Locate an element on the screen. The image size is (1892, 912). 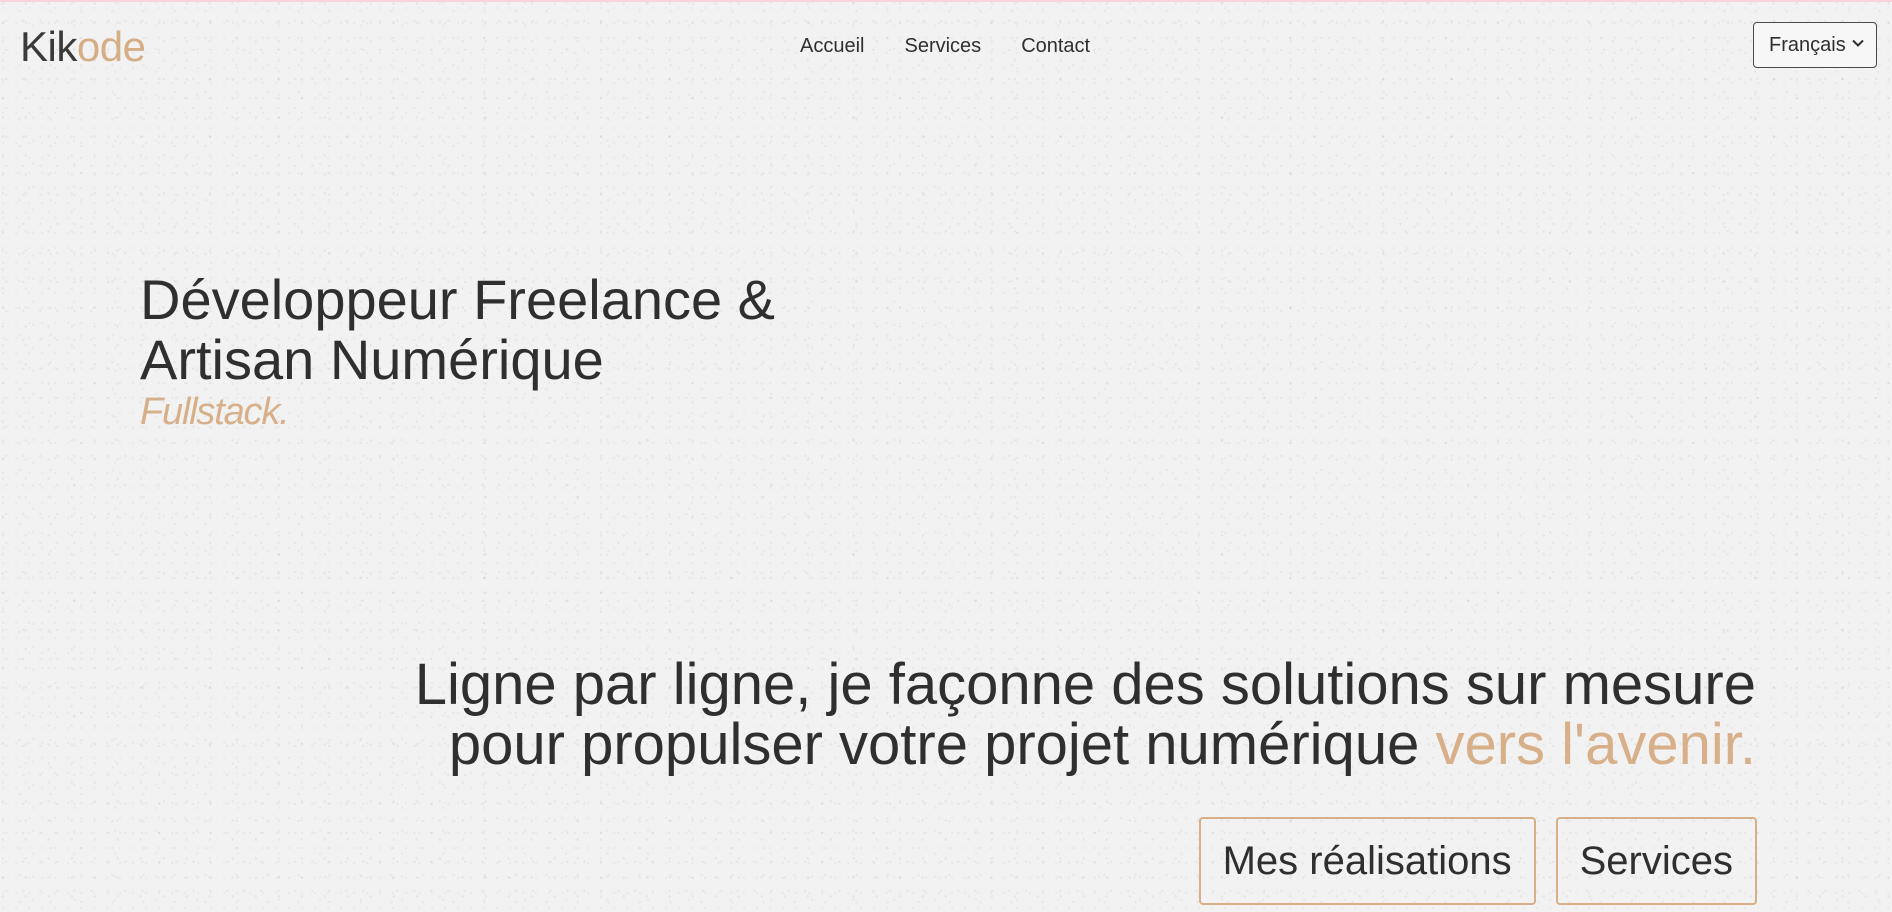
hero-title-line-2: Artisan Numérique is located at coordinates (372, 359).